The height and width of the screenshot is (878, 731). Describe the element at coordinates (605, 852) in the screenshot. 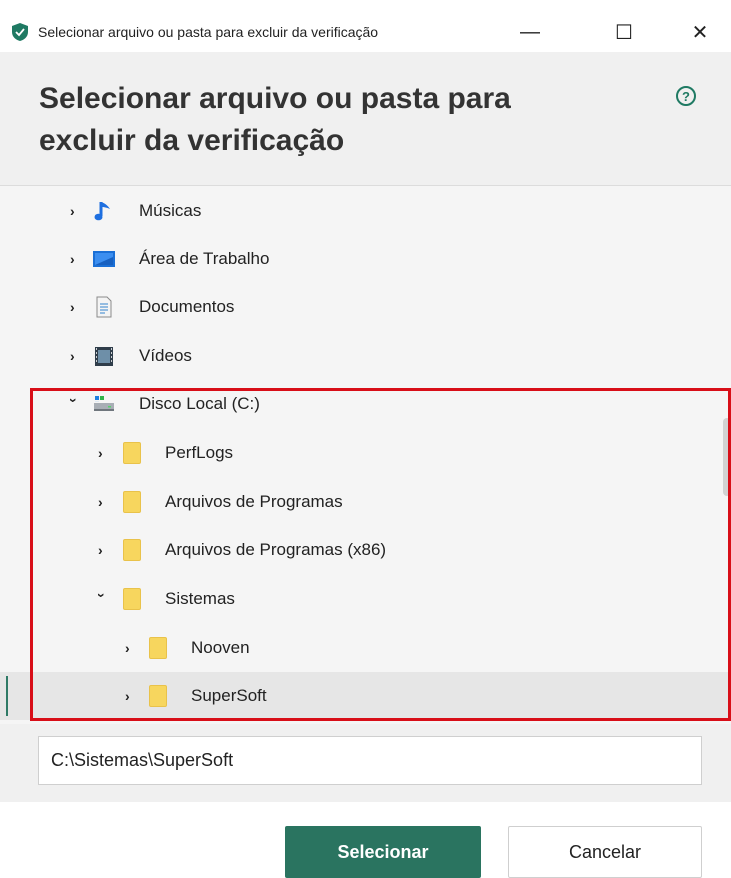

I see `cancel-button: Cancelar` at that location.